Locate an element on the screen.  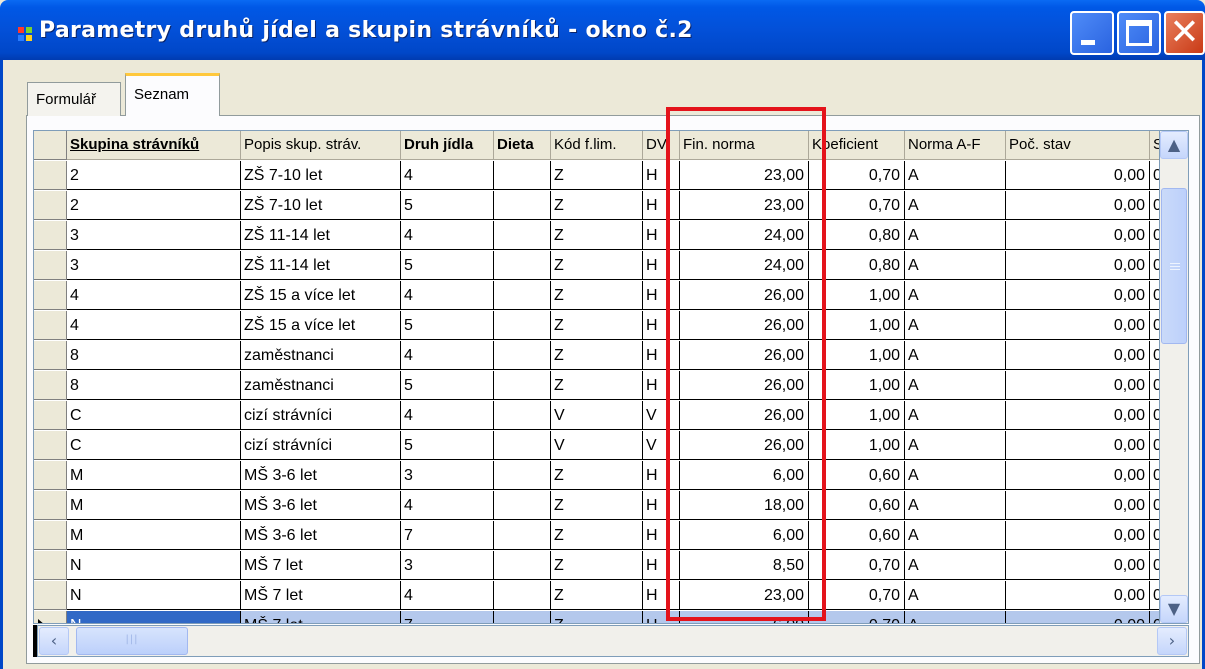
cell-druh-jidla: 5 is located at coordinates (447, 265).